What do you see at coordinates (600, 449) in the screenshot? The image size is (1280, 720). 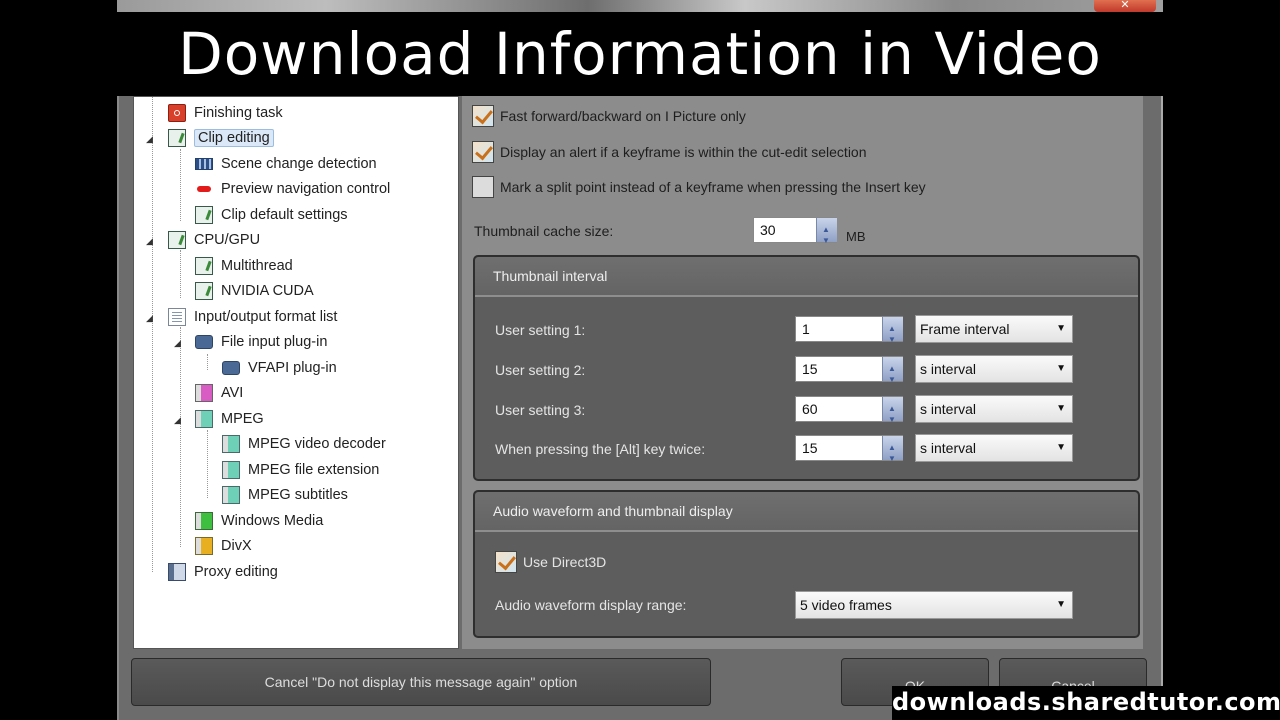 I see `alt-key-twice-label: When pressing the [Alt] key twice:` at bounding box center [600, 449].